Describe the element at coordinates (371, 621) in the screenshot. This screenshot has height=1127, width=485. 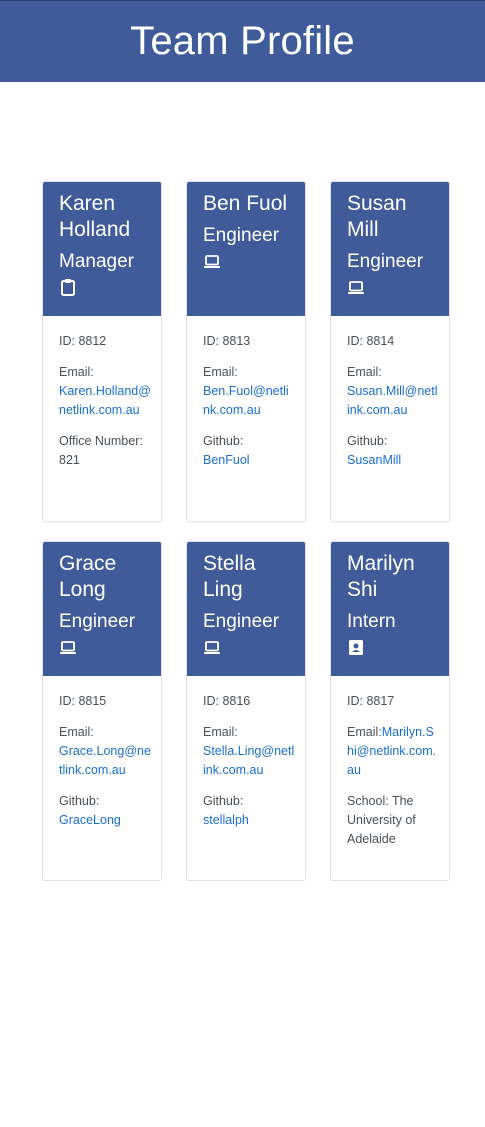
I see `employee-role: Intern` at that location.